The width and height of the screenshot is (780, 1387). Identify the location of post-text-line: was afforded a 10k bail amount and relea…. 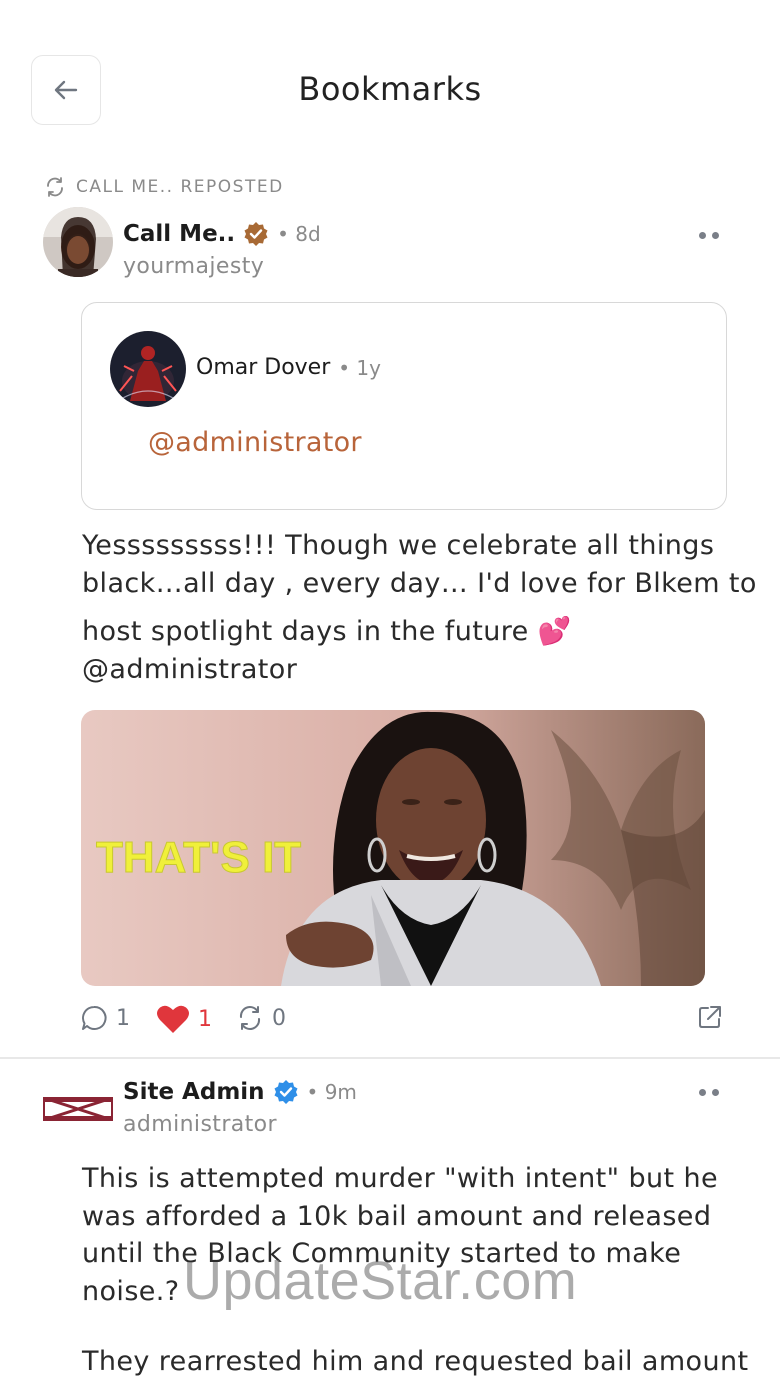
(397, 1216).